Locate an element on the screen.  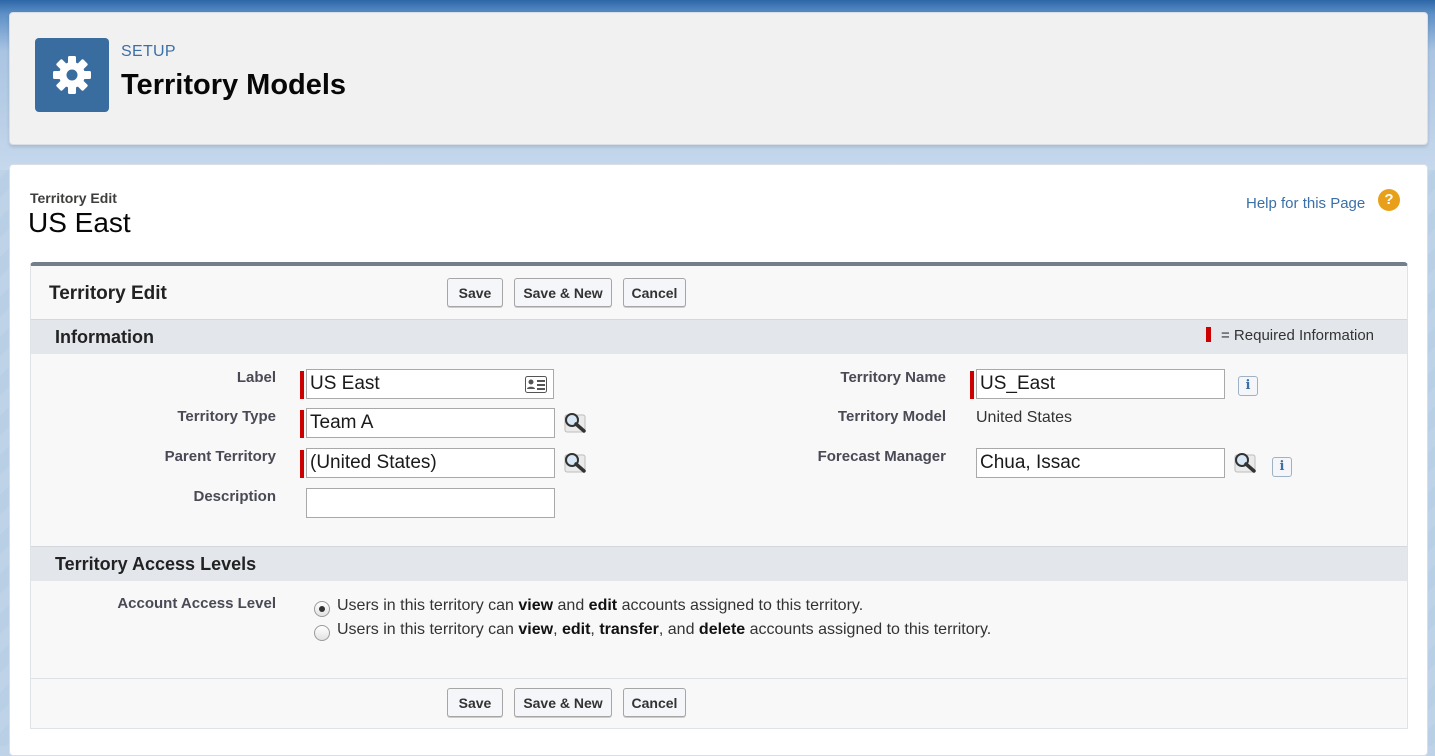
save-new-button-bottom: Save & New is located at coordinates (563, 702).